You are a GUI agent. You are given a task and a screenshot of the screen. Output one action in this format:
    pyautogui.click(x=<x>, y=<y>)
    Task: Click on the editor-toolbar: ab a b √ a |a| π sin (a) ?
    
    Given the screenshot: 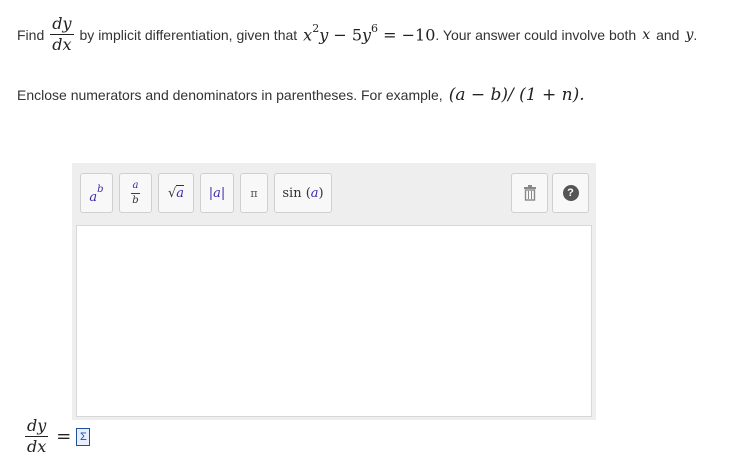 What is the action you would take?
    pyautogui.click(x=334, y=194)
    